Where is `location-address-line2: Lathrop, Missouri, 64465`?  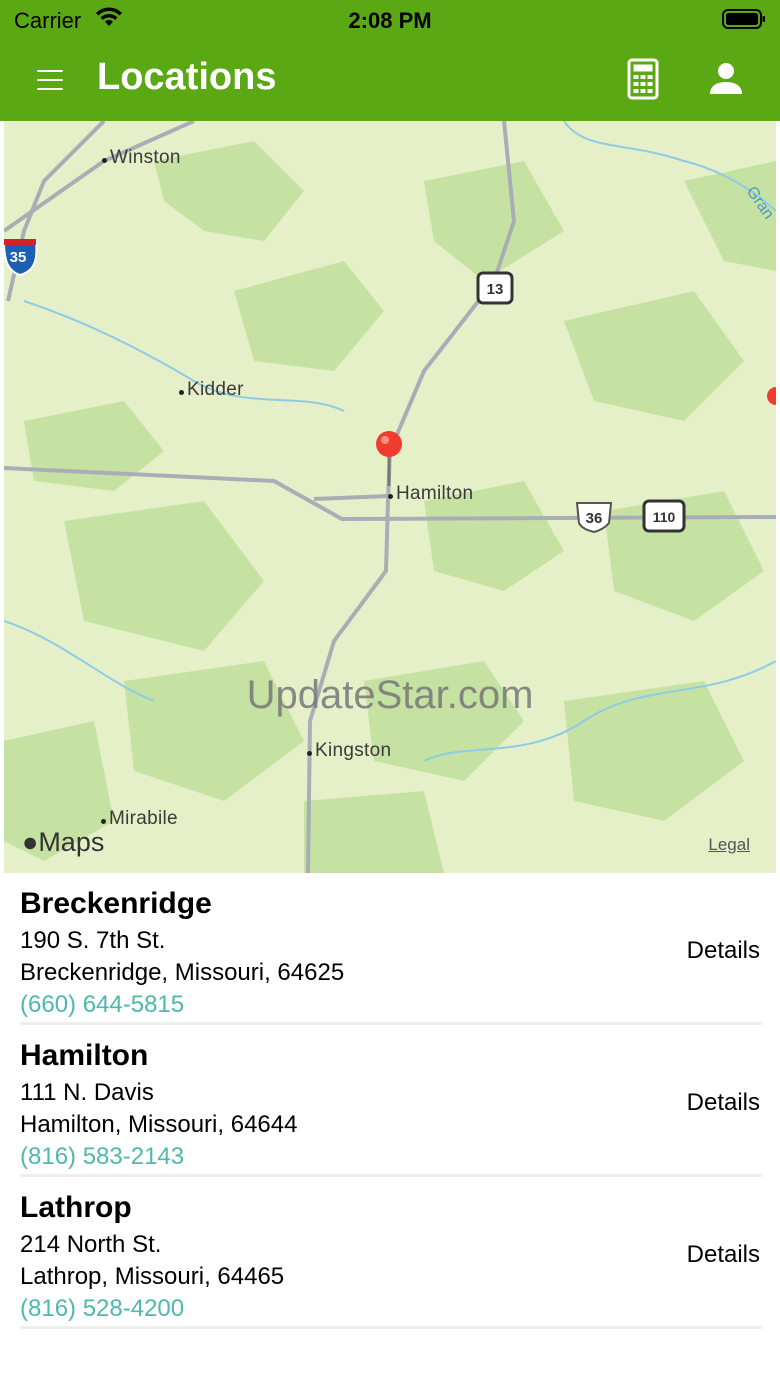 location-address-line2: Lathrop, Missouri, 64465 is located at coordinates (152, 1276).